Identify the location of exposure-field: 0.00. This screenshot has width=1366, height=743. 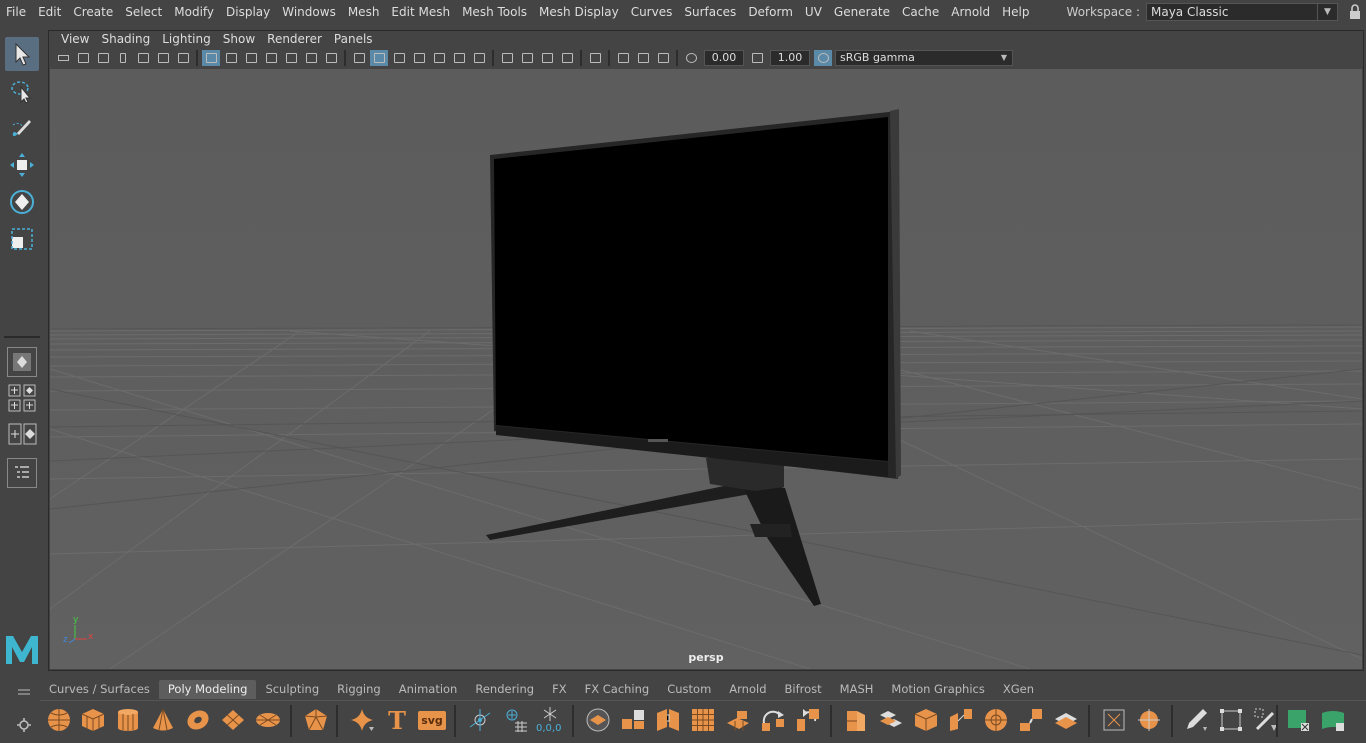
(724, 58).